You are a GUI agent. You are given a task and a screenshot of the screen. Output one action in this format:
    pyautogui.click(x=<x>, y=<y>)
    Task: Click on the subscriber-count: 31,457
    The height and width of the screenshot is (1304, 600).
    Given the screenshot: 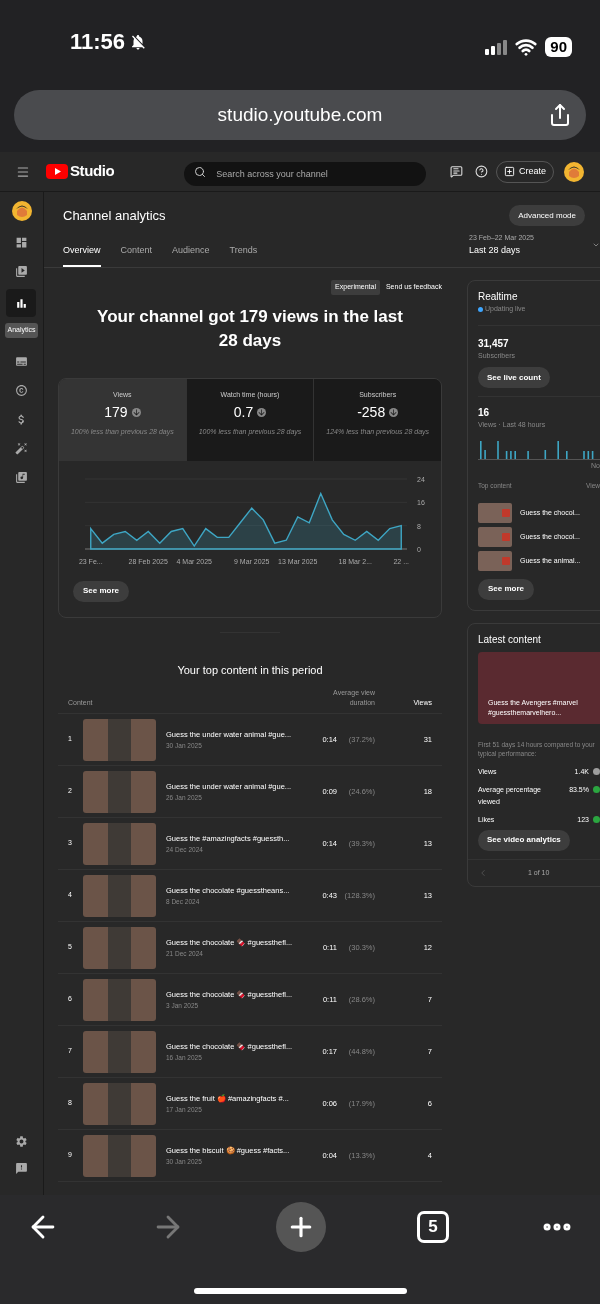 What is the action you would take?
    pyautogui.click(x=494, y=343)
    